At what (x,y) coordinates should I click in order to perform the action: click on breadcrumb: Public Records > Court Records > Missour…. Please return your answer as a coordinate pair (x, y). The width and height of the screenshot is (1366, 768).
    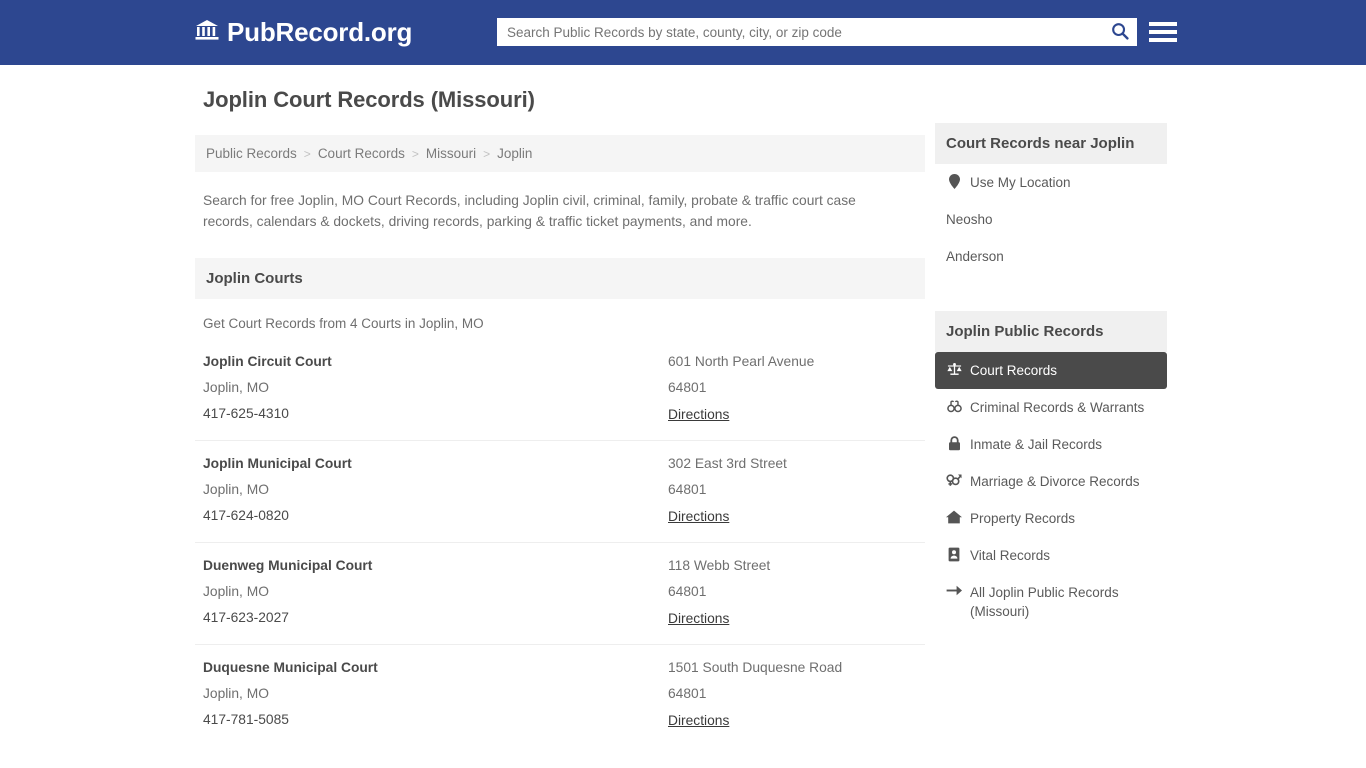
    Looking at the image, I should click on (560, 153).